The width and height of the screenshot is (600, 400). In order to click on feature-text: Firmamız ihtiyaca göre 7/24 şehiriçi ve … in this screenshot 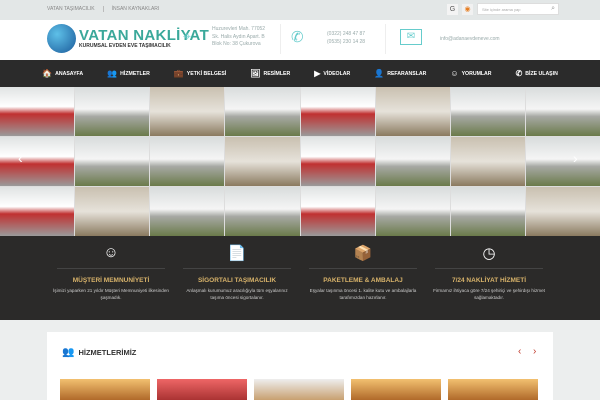, I will do `click(489, 294)`.